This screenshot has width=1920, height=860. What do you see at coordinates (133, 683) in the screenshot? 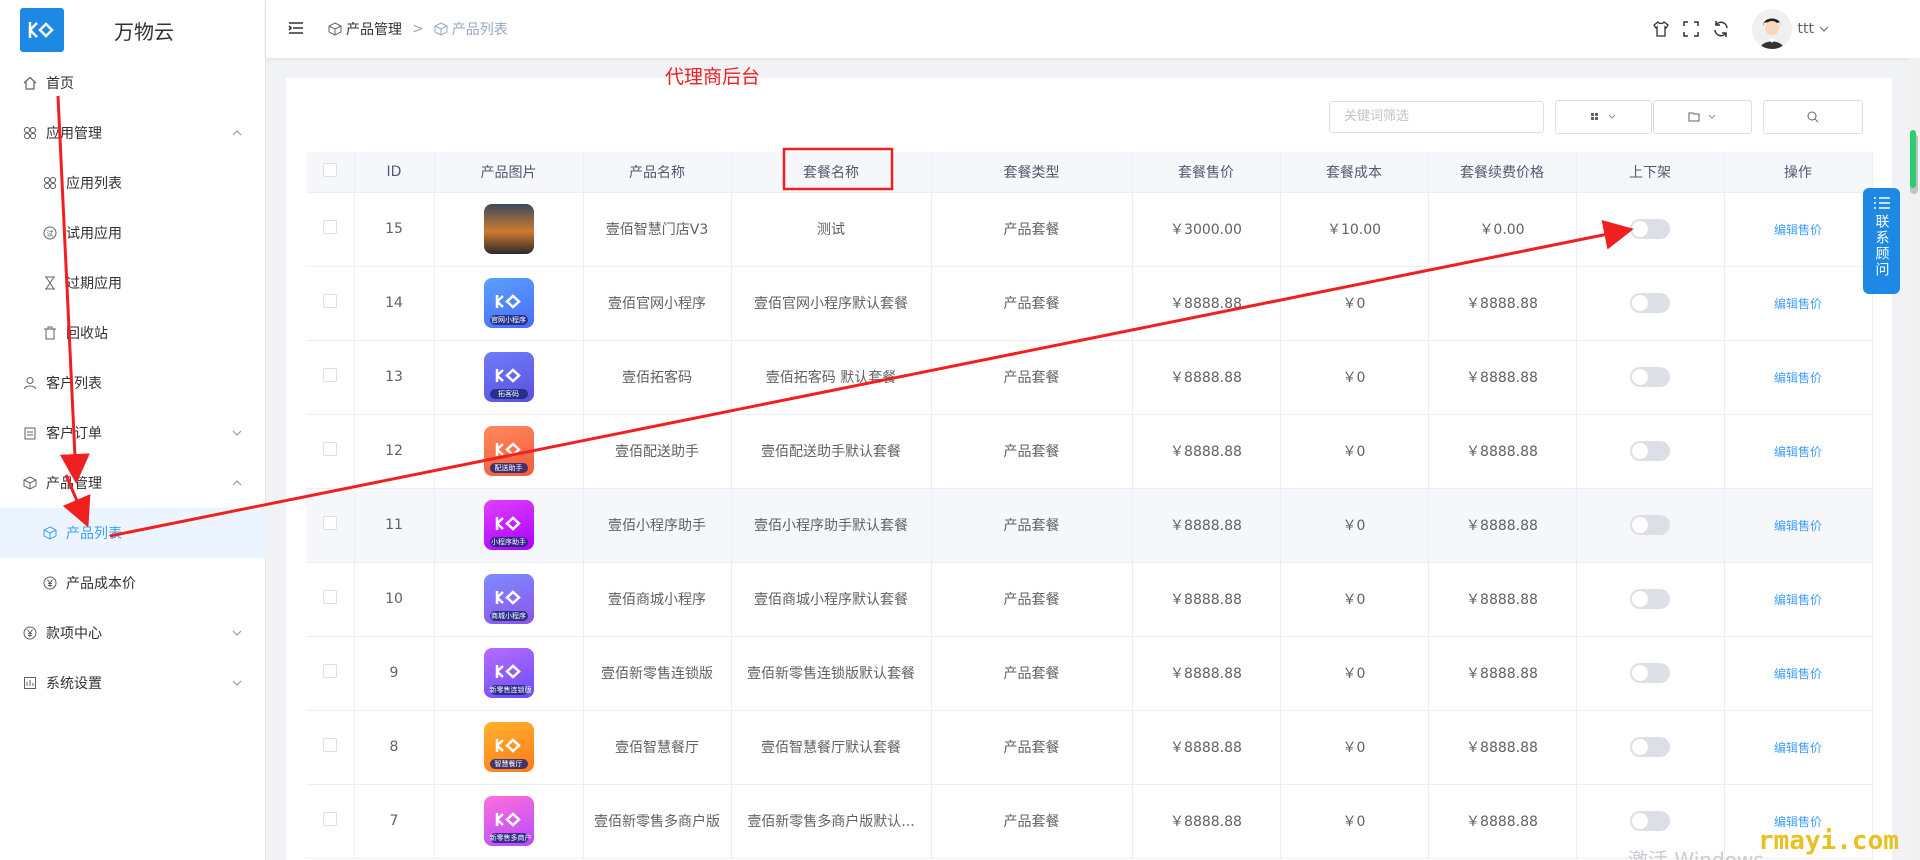
I see `sidebar-item-system-settings: 系统设置` at bounding box center [133, 683].